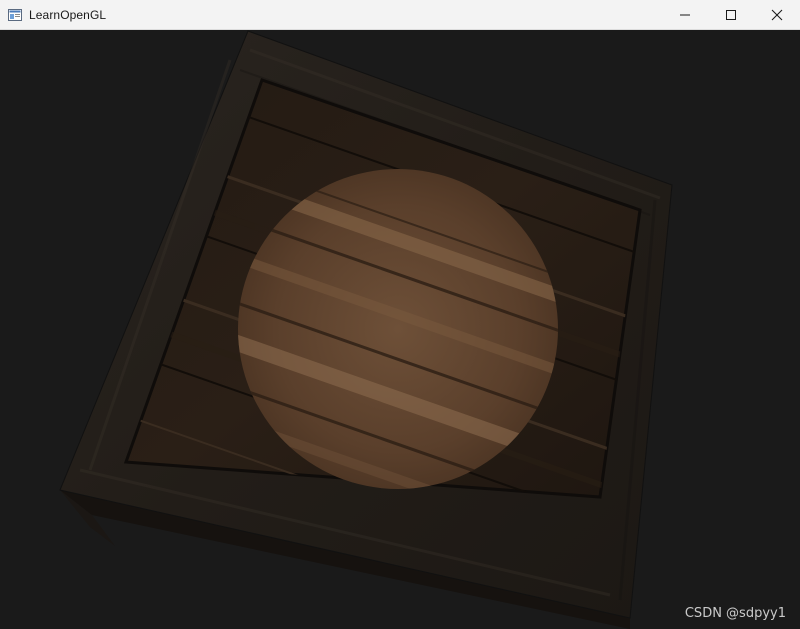 The width and height of the screenshot is (800, 629). I want to click on window-controls, so click(731, 14).